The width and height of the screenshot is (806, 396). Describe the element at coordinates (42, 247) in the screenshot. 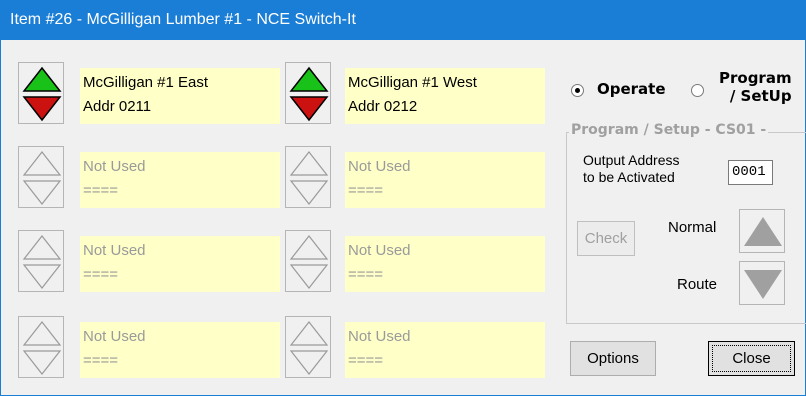

I see `switch-5-up-arrow-icon` at that location.